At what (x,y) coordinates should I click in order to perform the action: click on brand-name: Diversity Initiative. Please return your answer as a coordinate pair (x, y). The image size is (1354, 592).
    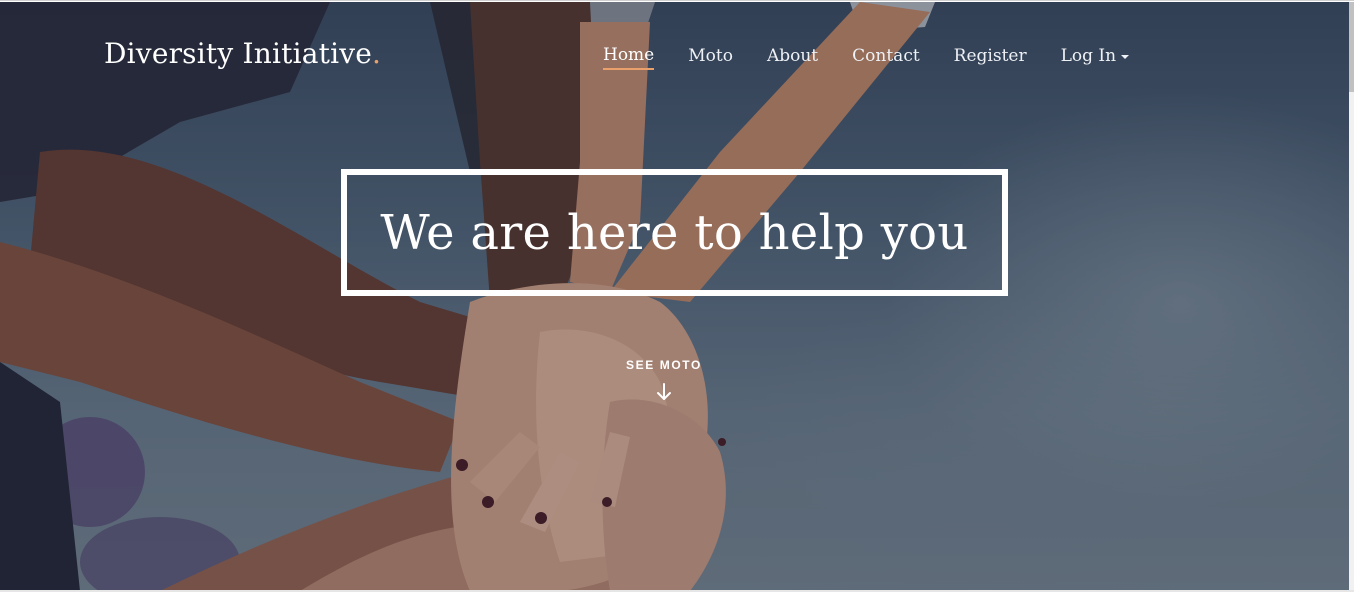
    Looking at the image, I should click on (238, 53).